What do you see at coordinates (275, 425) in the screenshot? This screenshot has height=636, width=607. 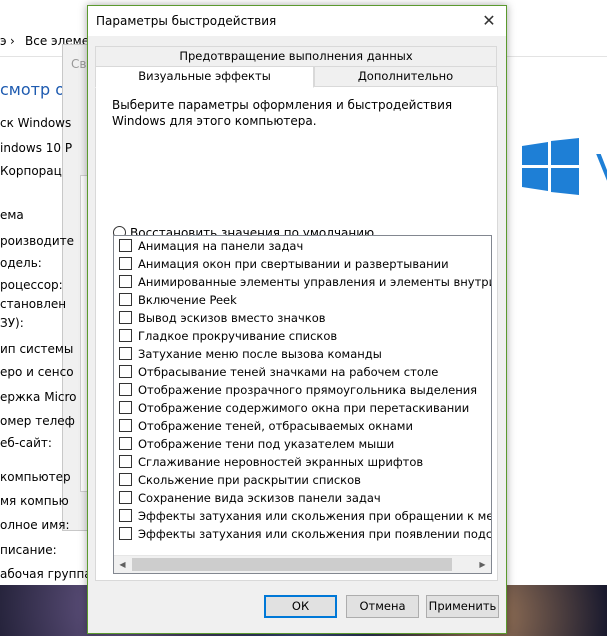 I see `effect-label: Отображение теней, отбрасываемых окнами` at bounding box center [275, 425].